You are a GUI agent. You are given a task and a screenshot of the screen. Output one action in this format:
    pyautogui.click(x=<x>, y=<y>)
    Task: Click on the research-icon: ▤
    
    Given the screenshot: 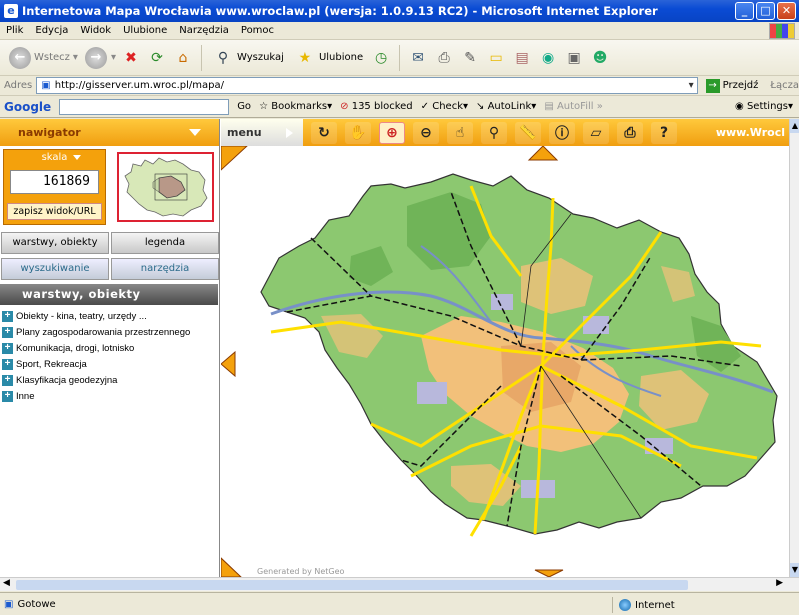 What is the action you would take?
    pyautogui.click(x=522, y=58)
    